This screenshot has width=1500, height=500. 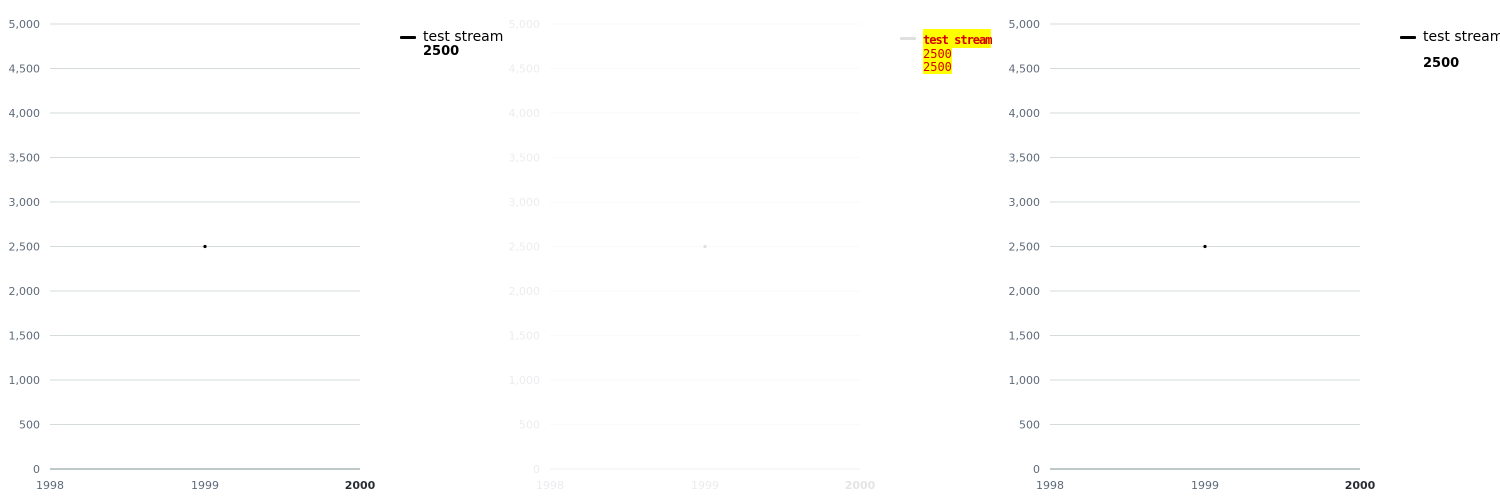 What do you see at coordinates (1450, 50) in the screenshot?
I see `legend-3: test stream 2500` at bounding box center [1450, 50].